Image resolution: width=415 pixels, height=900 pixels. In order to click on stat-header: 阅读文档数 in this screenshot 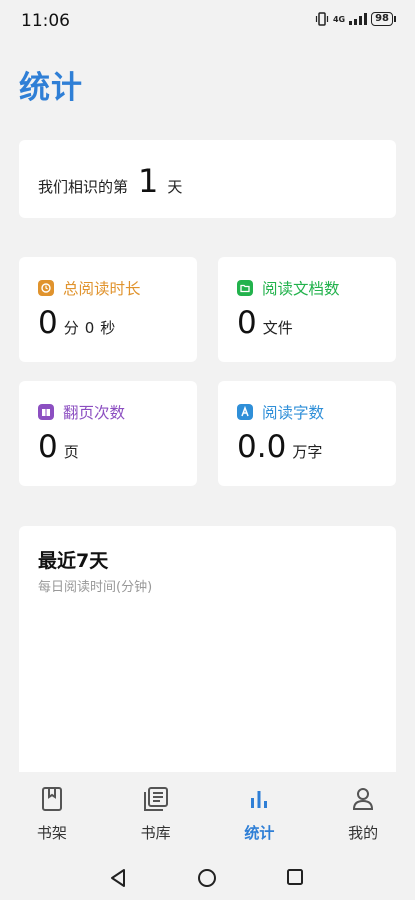, I will do `click(288, 288)`.